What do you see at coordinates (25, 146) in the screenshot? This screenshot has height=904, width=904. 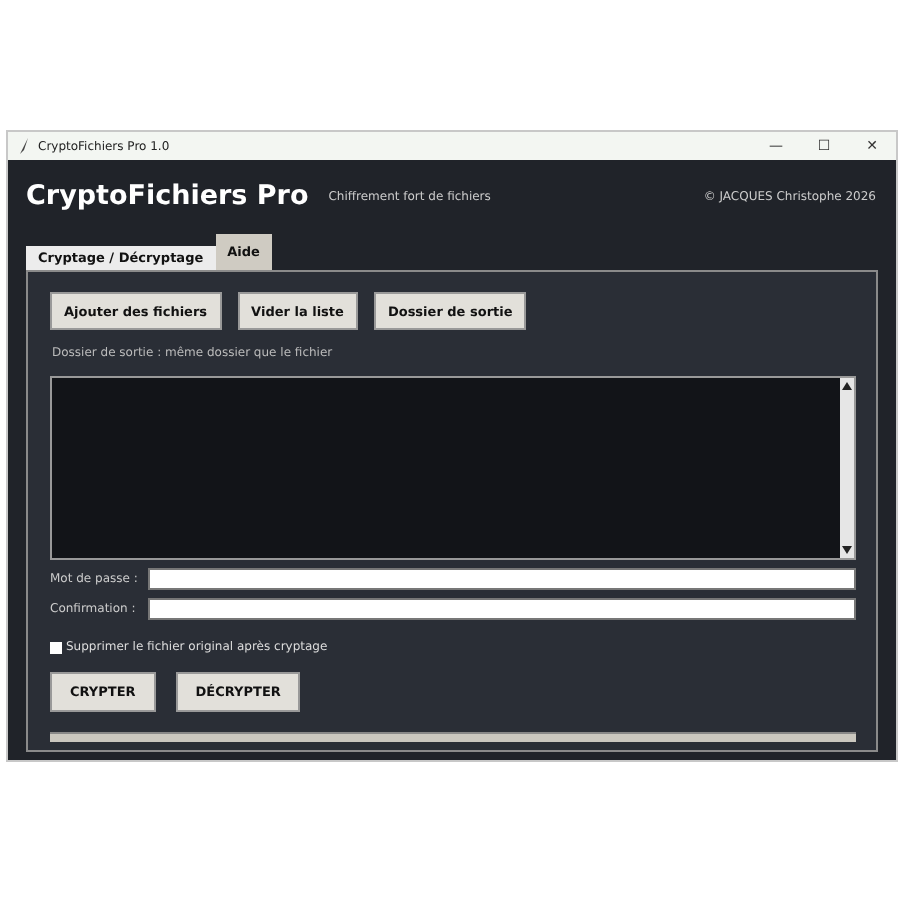 I see `feather-icon` at bounding box center [25, 146].